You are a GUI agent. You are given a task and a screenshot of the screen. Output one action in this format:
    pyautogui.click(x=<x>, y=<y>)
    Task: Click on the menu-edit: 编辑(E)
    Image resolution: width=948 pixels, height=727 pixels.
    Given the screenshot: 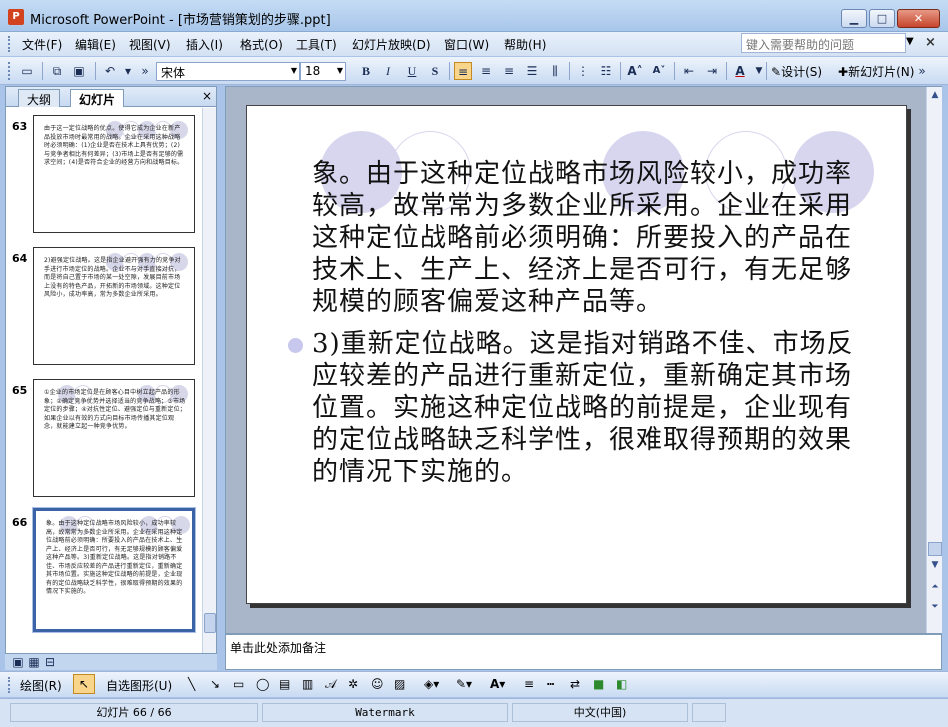 What is the action you would take?
    pyautogui.click(x=95, y=44)
    